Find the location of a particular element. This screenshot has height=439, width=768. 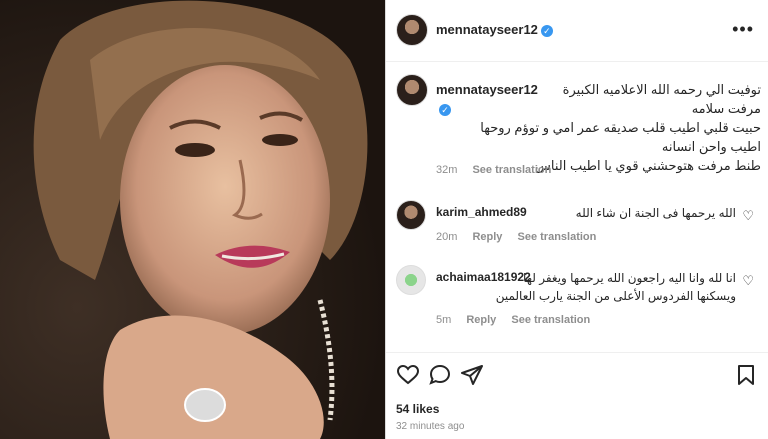

comment-age: 20m is located at coordinates (447, 237).